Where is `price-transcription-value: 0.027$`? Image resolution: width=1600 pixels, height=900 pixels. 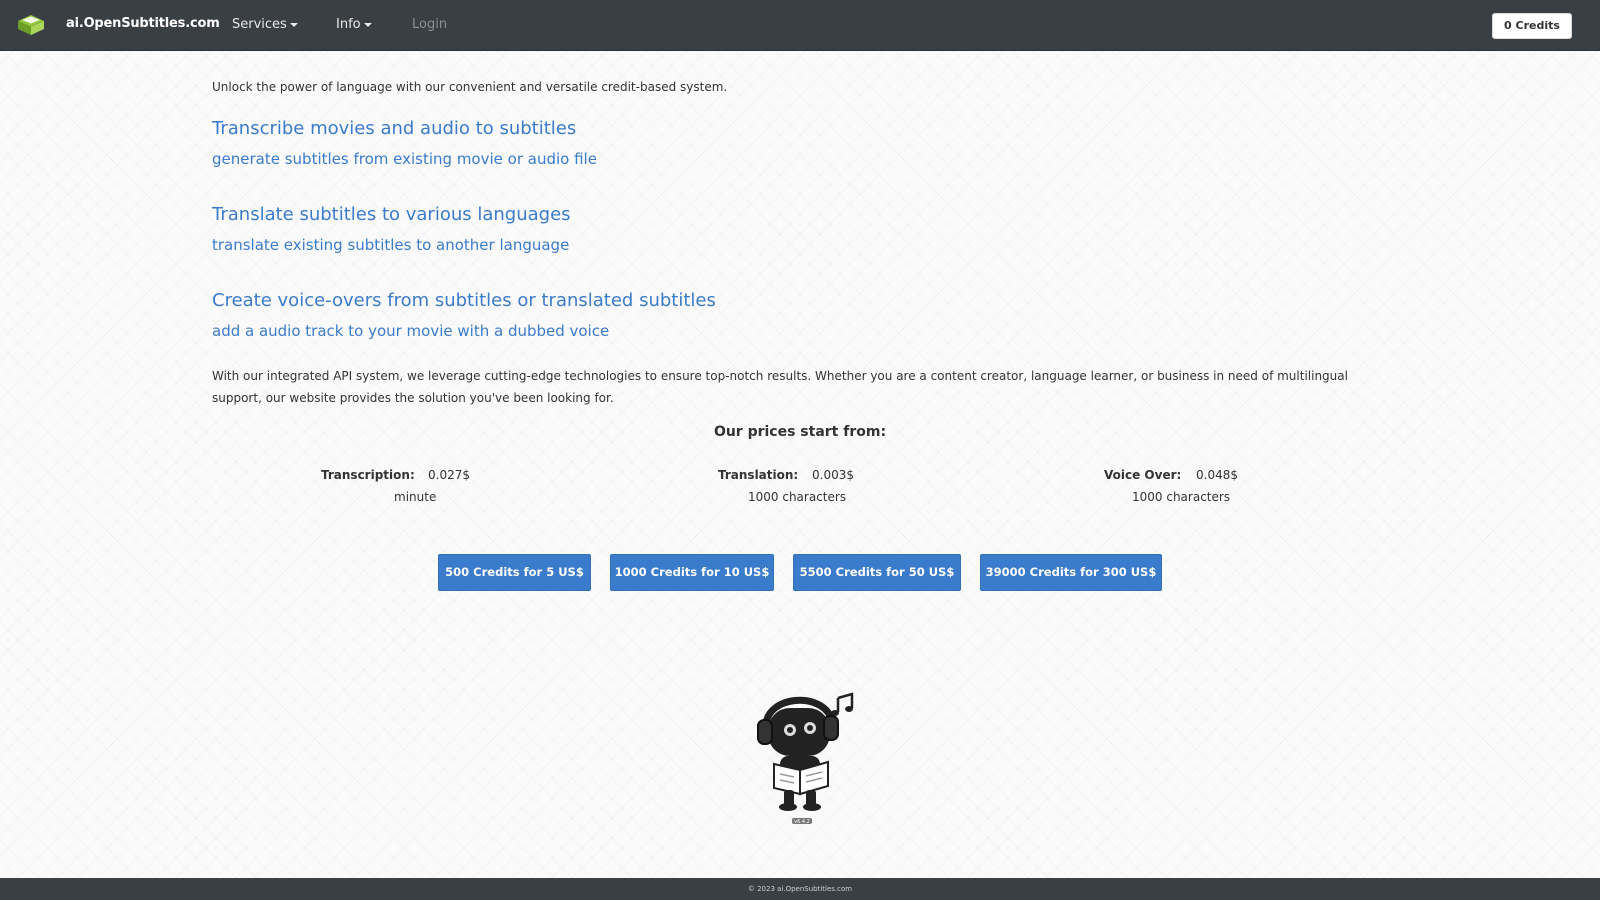
price-transcription-value: 0.027$ is located at coordinates (449, 475).